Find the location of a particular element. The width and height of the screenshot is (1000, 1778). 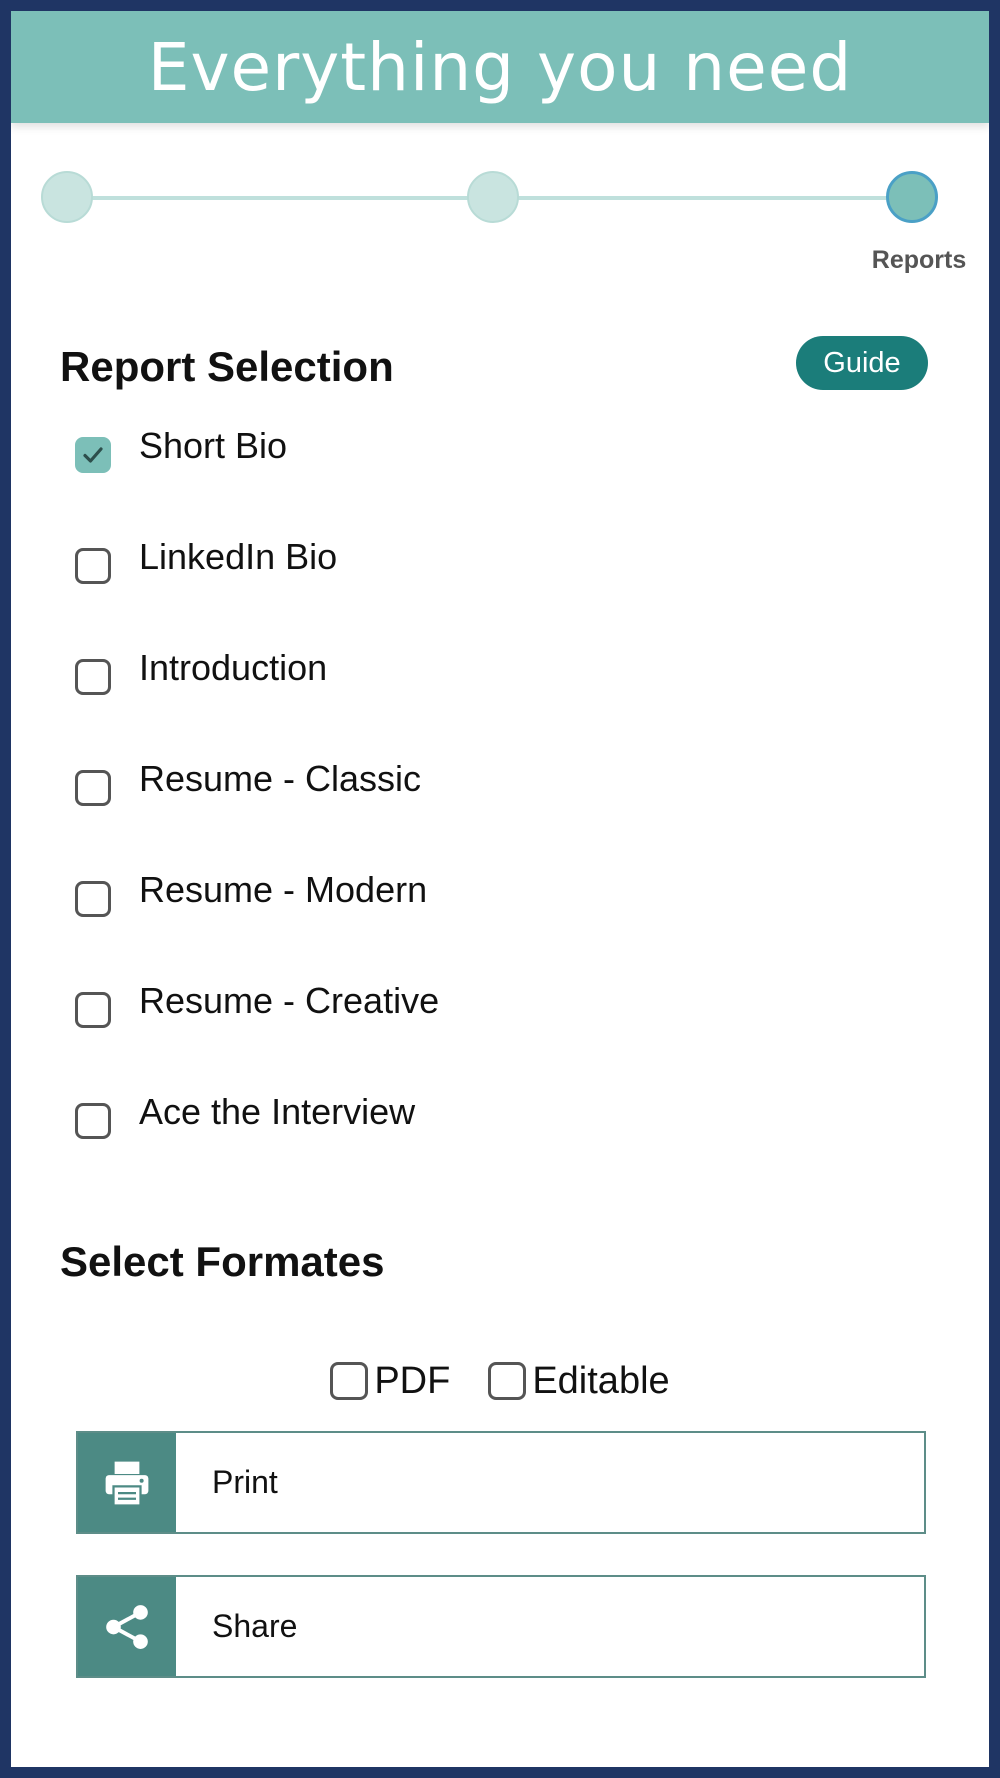

guide-button: Guide is located at coordinates (862, 363).